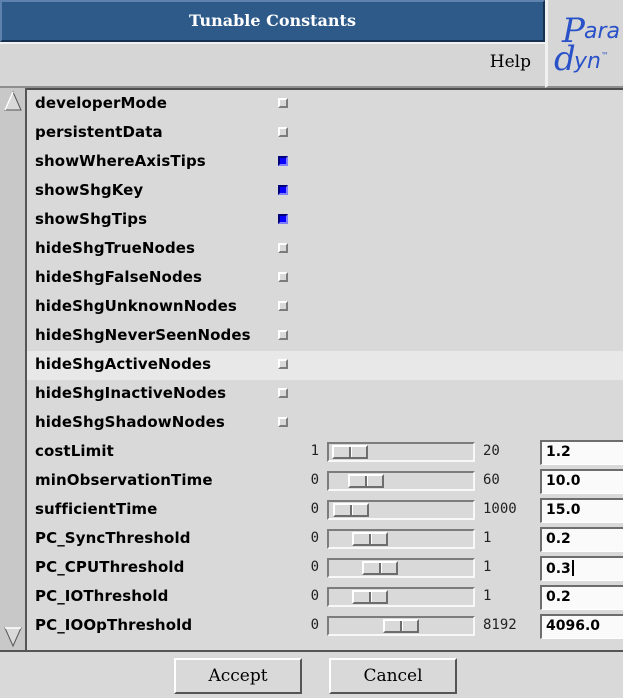 The height and width of the screenshot is (698, 623). Describe the element at coordinates (325, 510) in the screenshot. I see `float-row: sufficientTime 0 1000 15.0` at that location.